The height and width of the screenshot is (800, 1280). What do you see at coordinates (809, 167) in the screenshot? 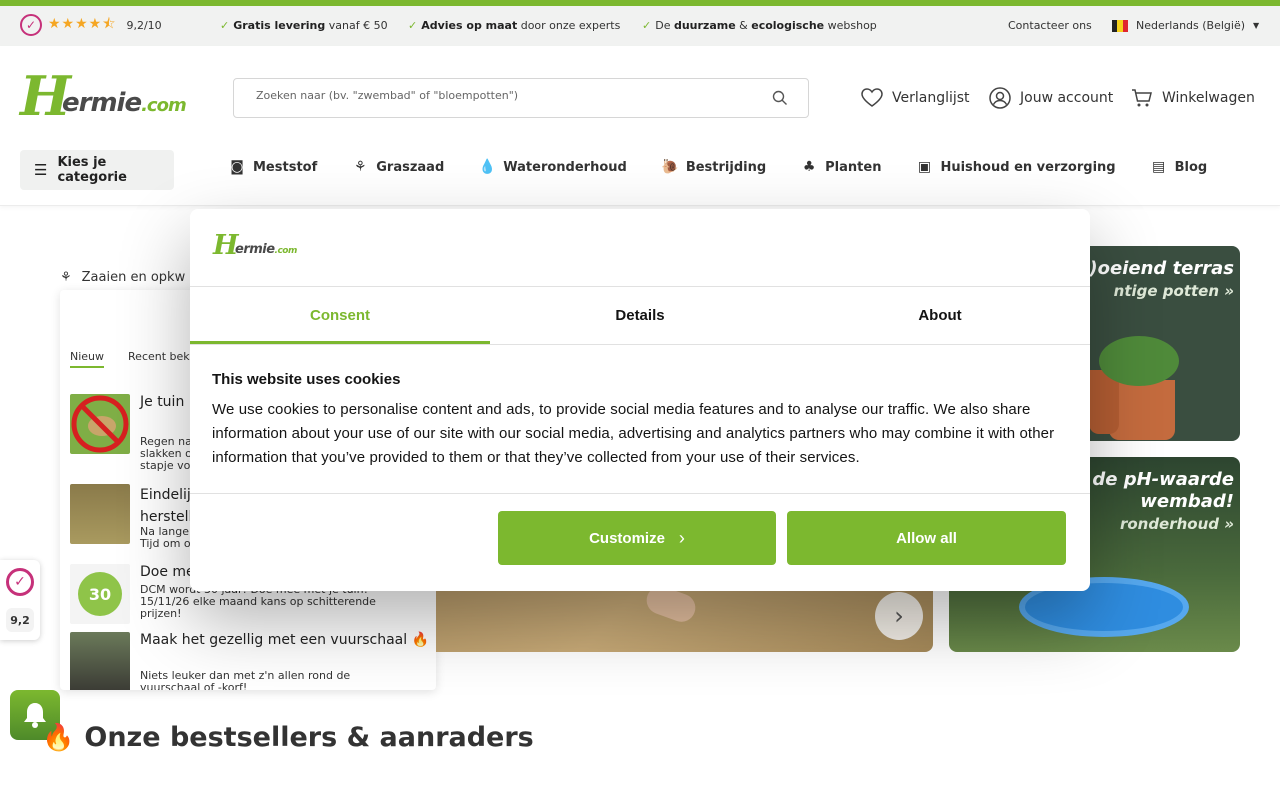
I see `tree-icon: ♣` at bounding box center [809, 167].